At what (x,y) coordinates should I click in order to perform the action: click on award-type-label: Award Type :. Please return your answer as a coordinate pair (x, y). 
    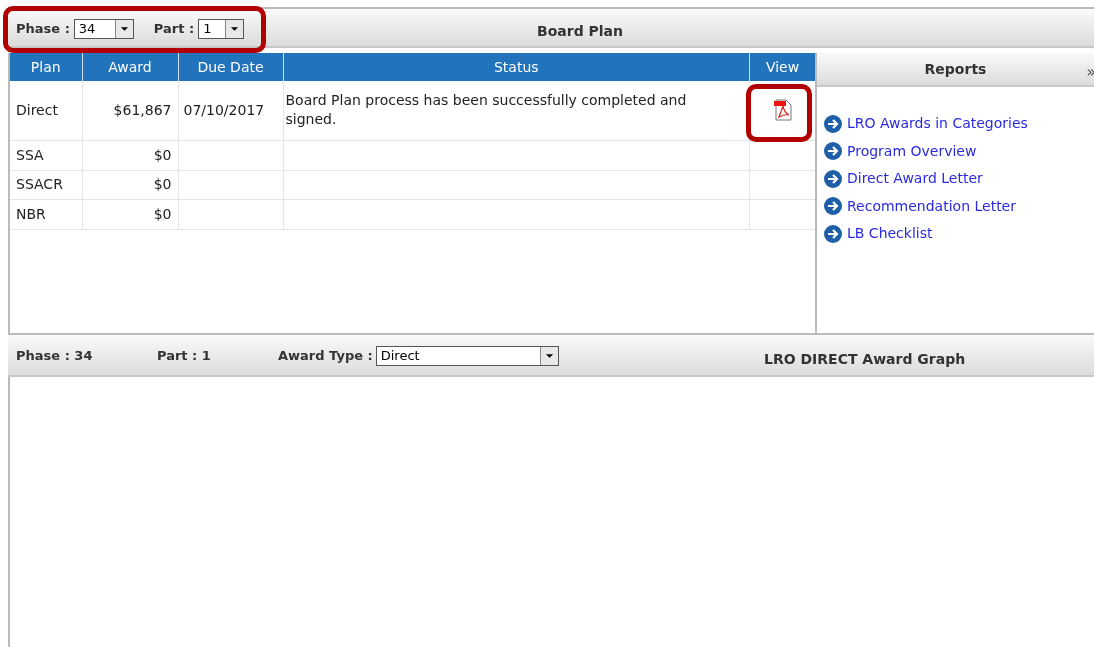
    Looking at the image, I should click on (325, 356).